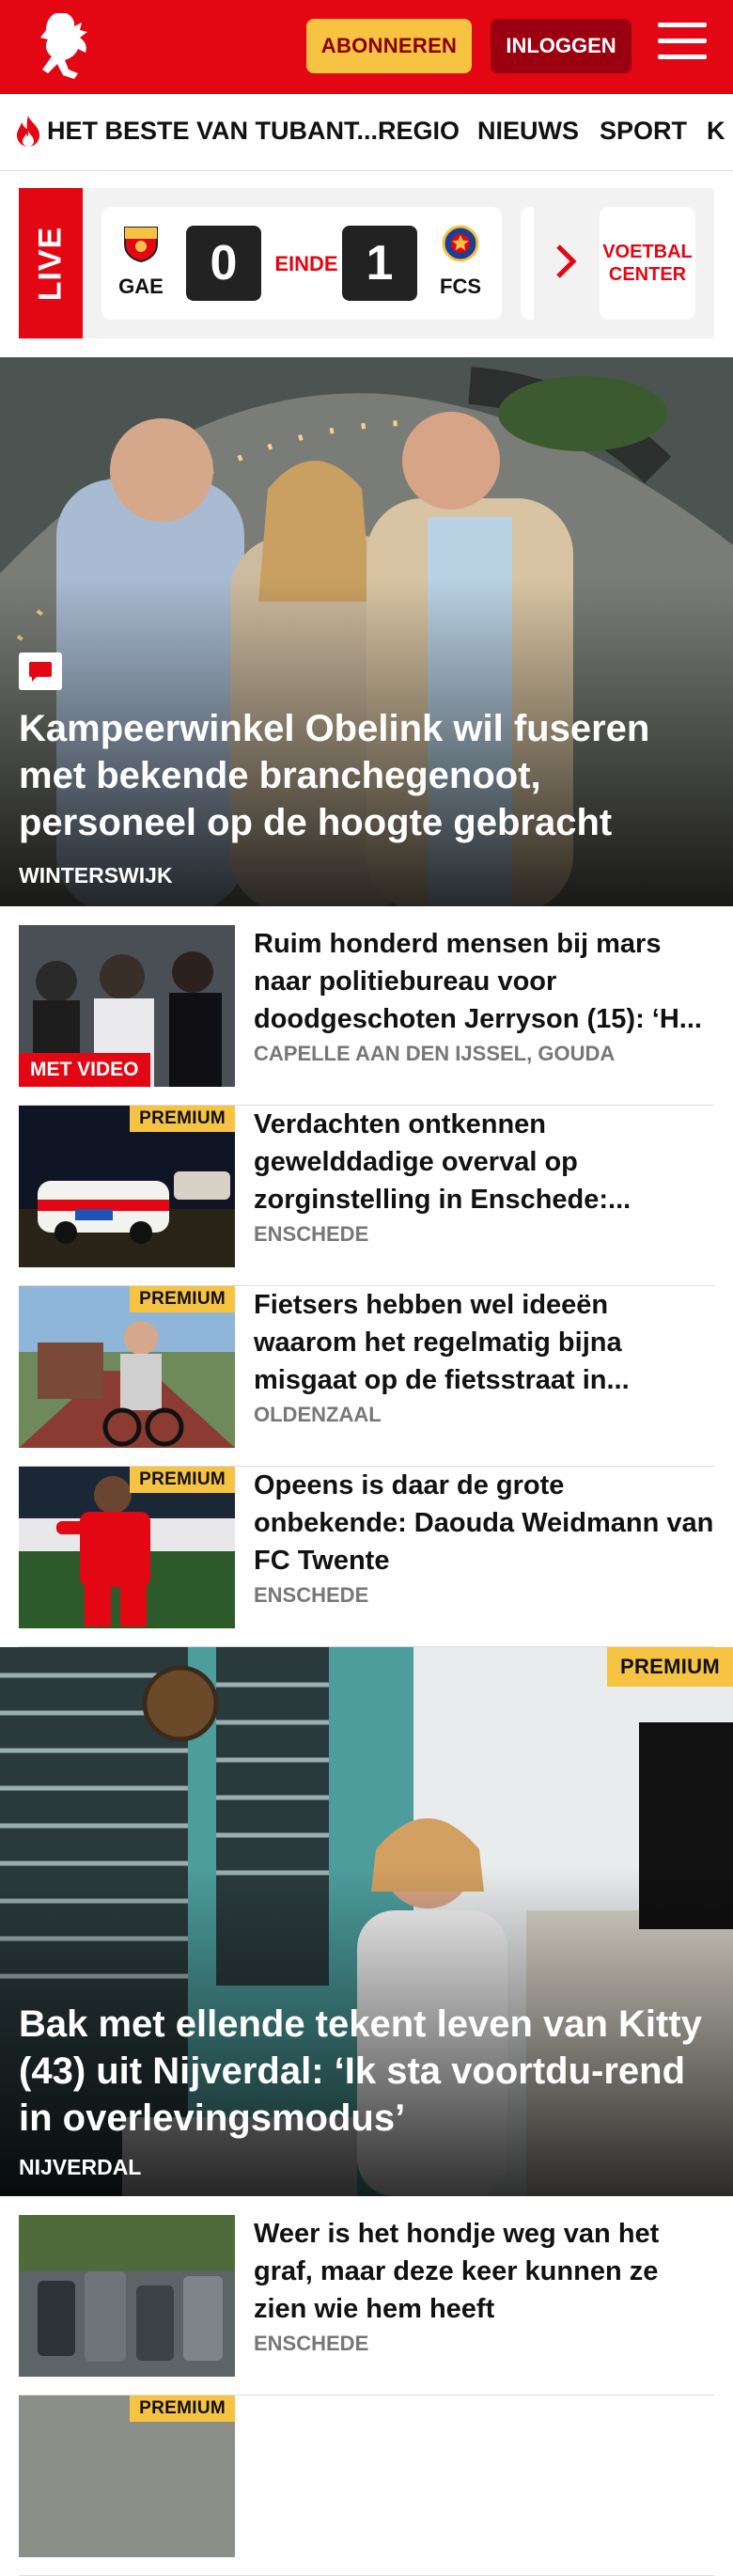 The height and width of the screenshot is (2576, 733). I want to click on match-status: EINDE, so click(306, 264).